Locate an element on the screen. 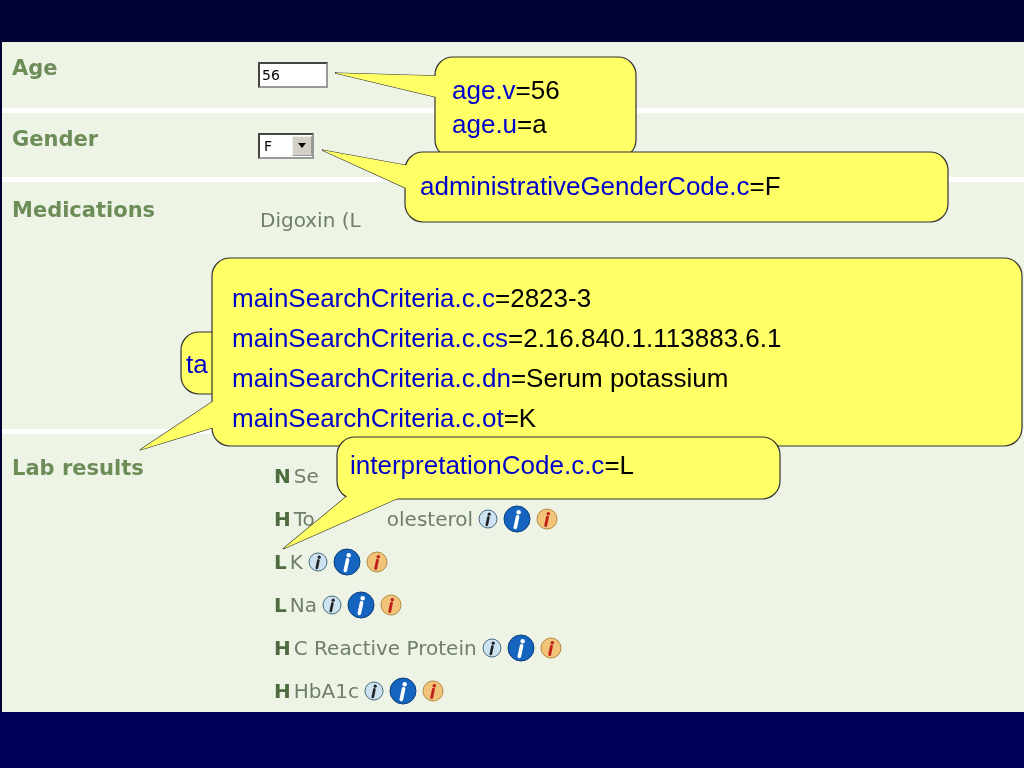  callout-text: mainSearchCriteria.c.ot=K is located at coordinates (385, 418).